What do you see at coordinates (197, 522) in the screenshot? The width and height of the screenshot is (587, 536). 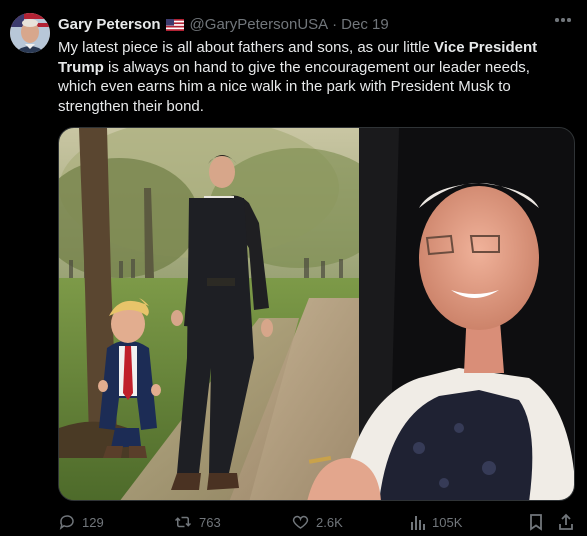 I see `repost-button: 763` at bounding box center [197, 522].